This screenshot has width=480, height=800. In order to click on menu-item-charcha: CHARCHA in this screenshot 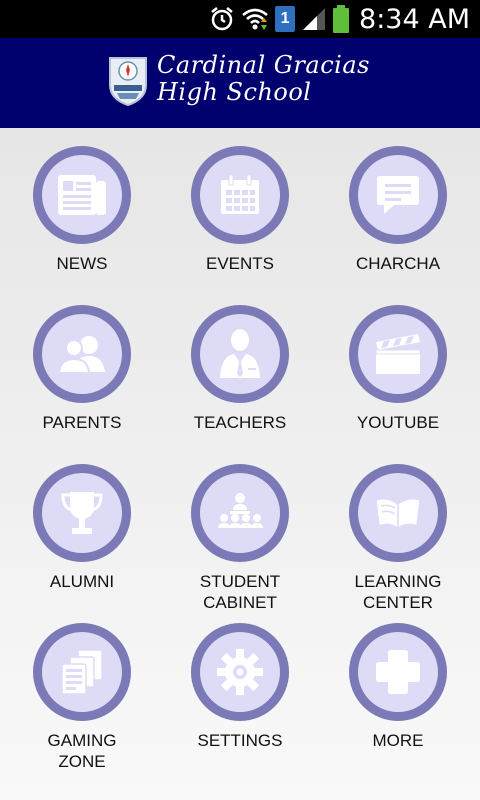, I will do `click(398, 210)`.